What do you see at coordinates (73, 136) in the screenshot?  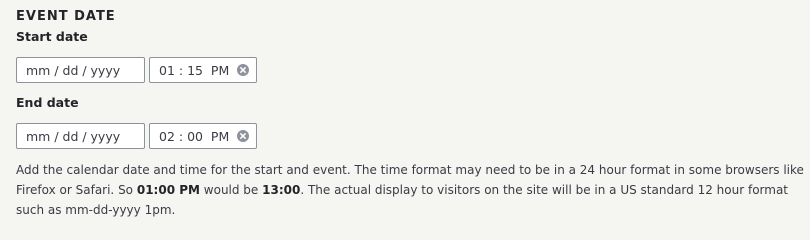 I see `end-date-placeholder: mm / dd / yyyy` at bounding box center [73, 136].